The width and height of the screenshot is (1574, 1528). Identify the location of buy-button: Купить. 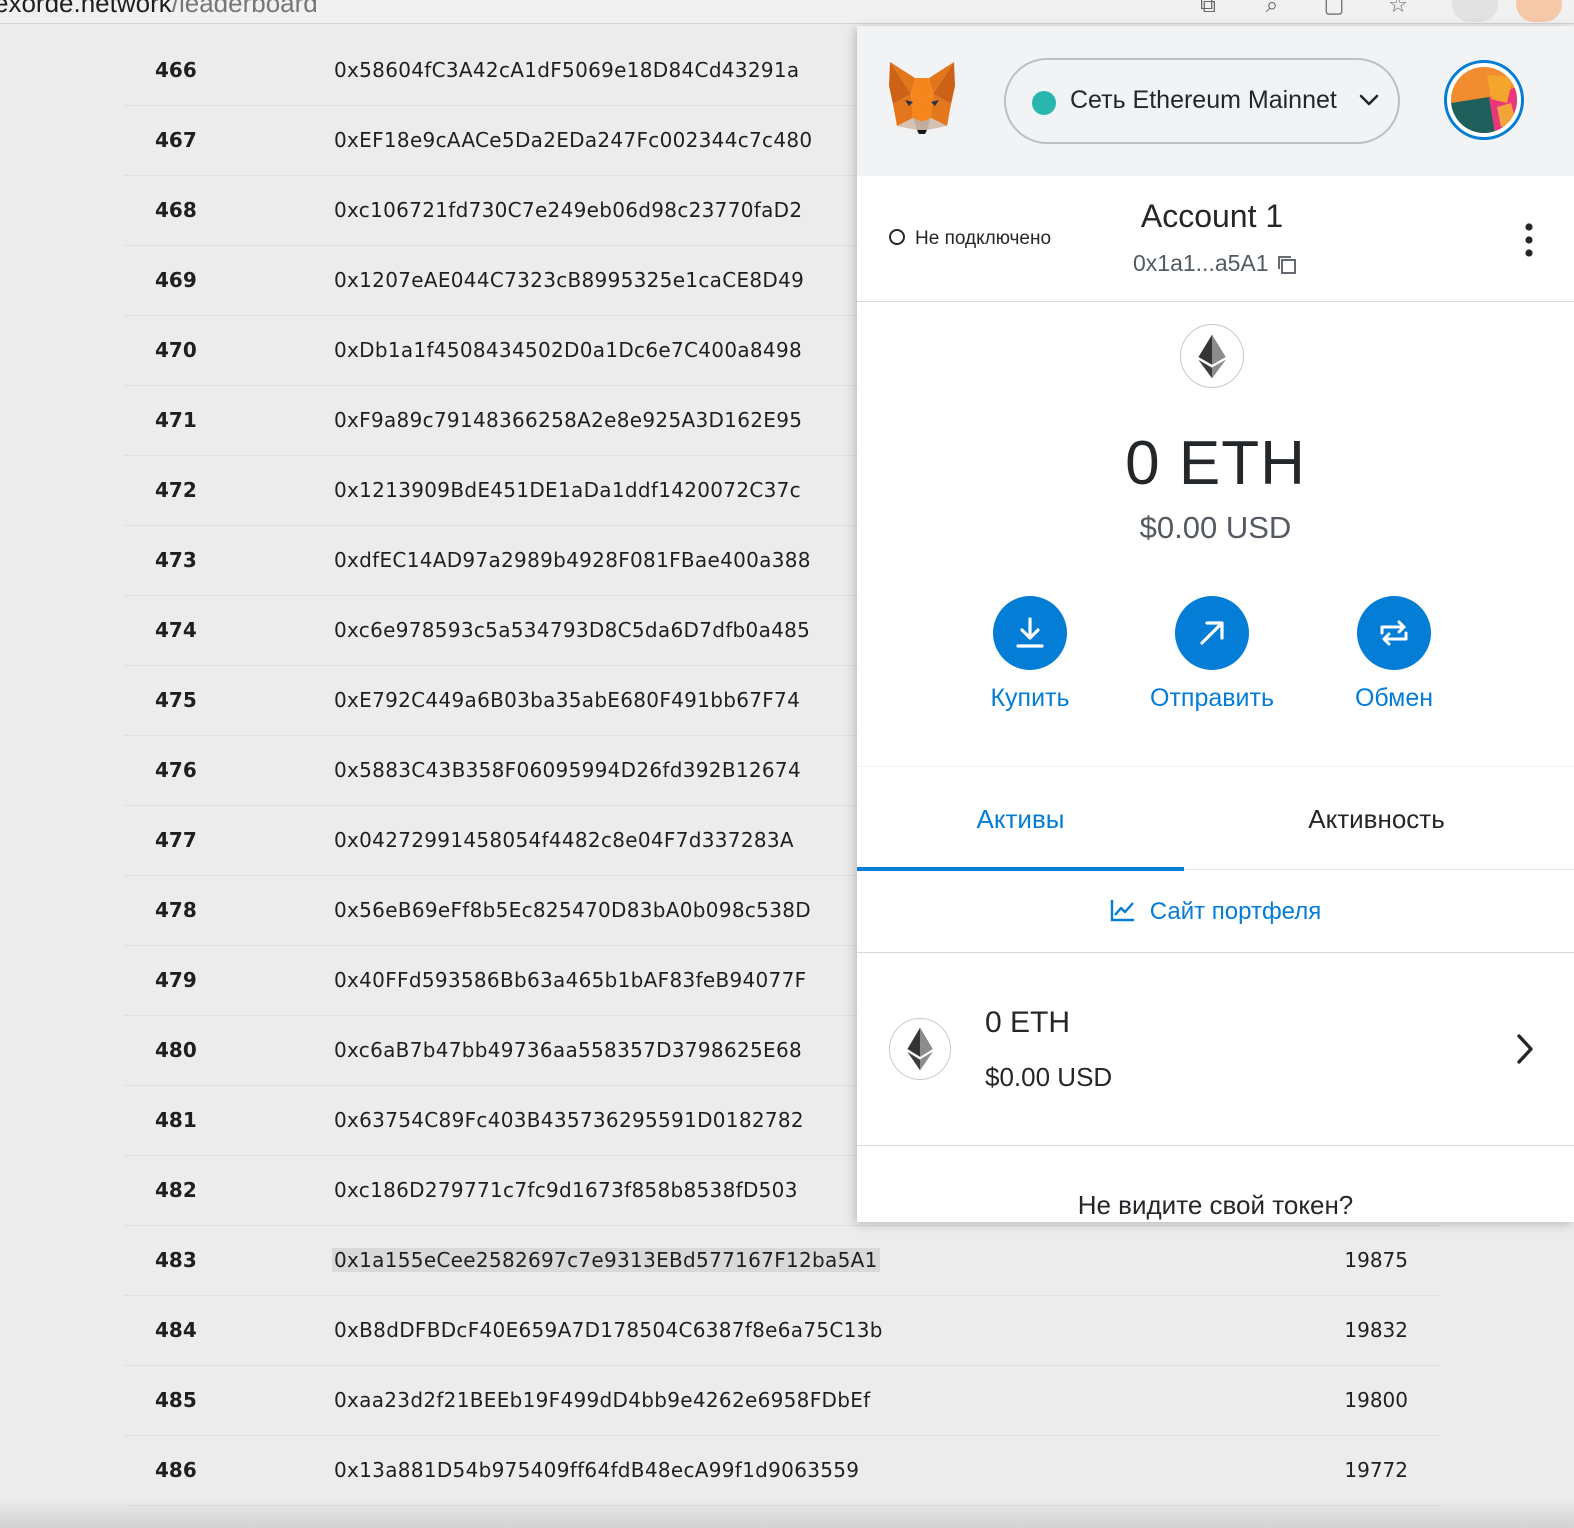
(1030, 654).